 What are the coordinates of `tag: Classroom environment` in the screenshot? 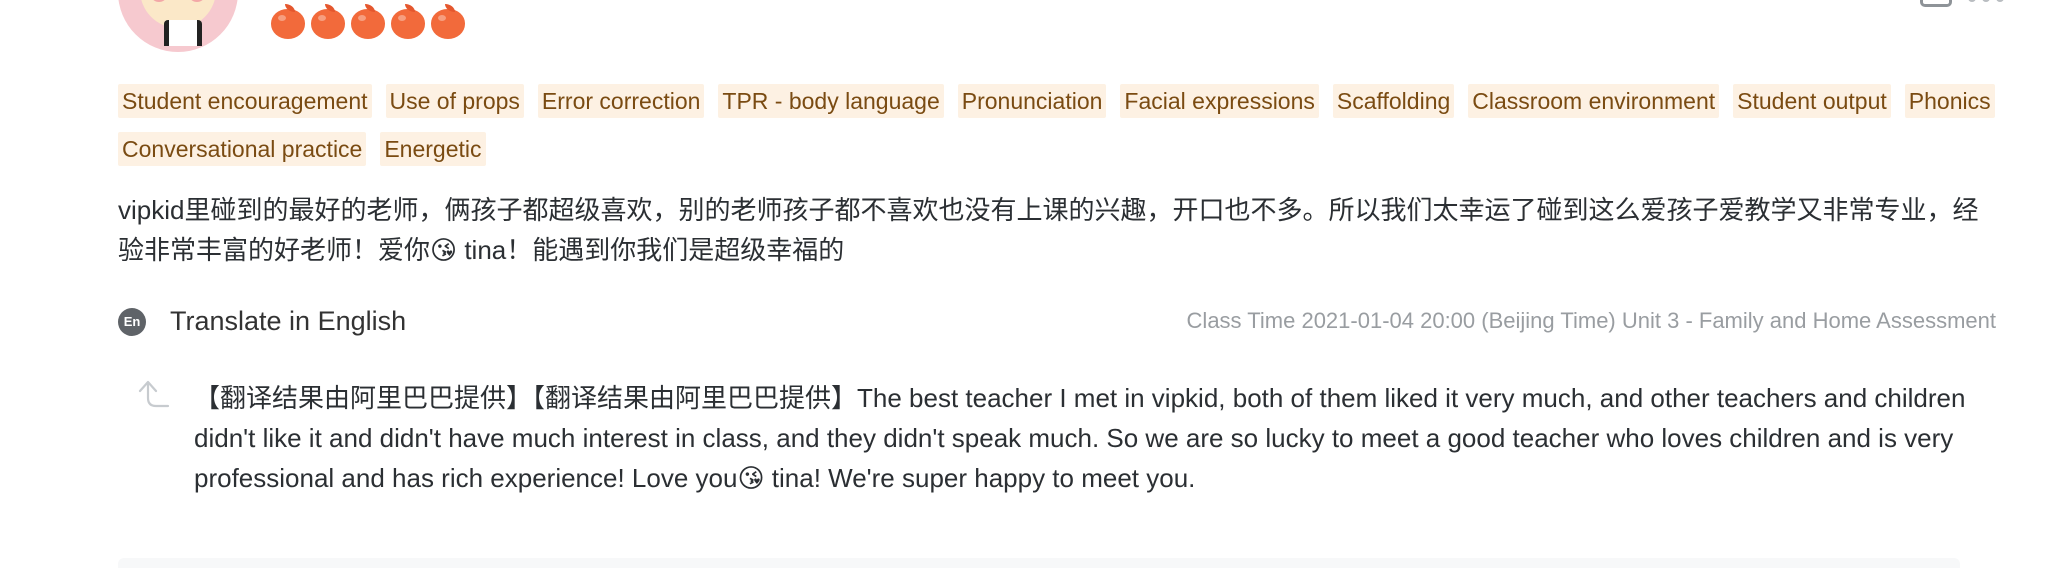 It's located at (1594, 101).